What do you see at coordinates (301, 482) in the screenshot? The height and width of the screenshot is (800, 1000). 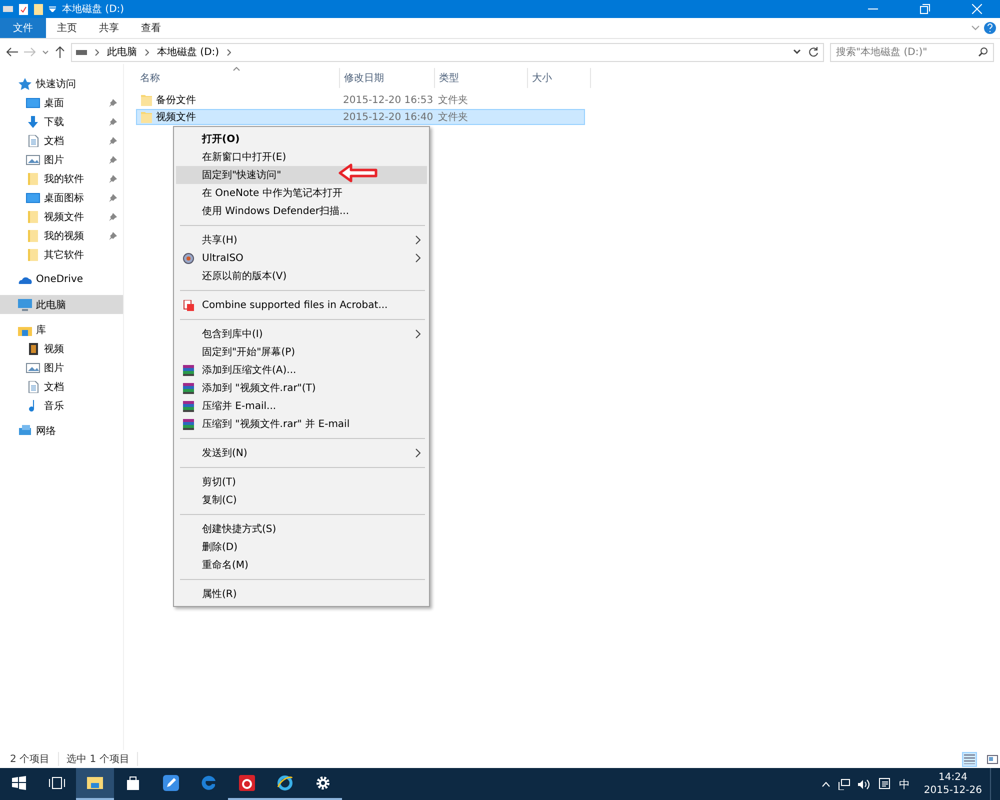 I see `menu-item: 剪切(T)` at bounding box center [301, 482].